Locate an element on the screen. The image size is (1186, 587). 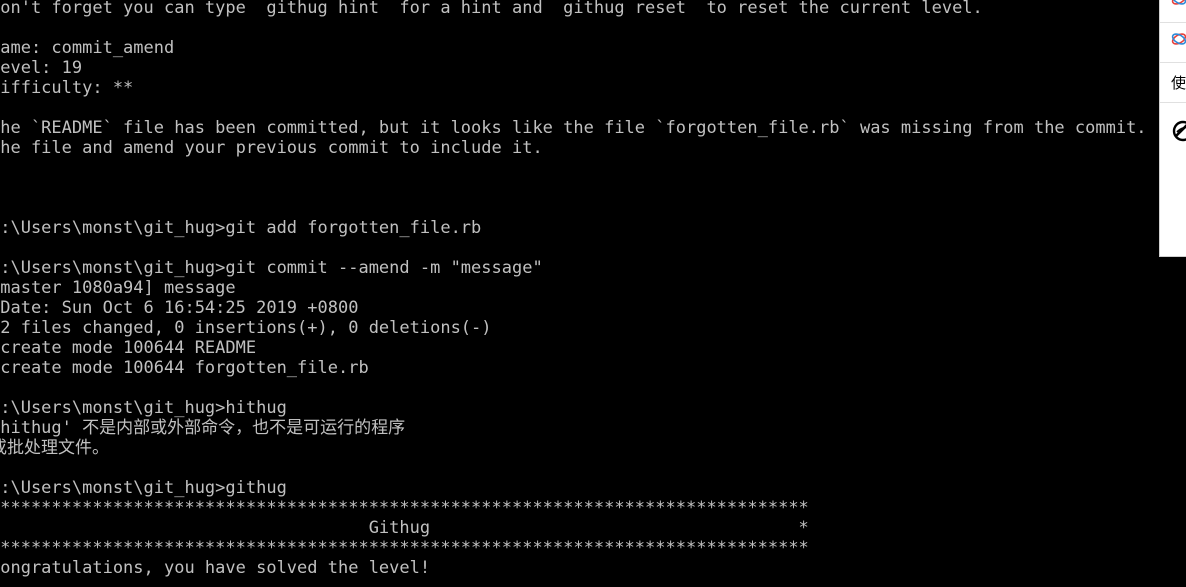
console-line: 或批处理文件。 is located at coordinates (54, 448).